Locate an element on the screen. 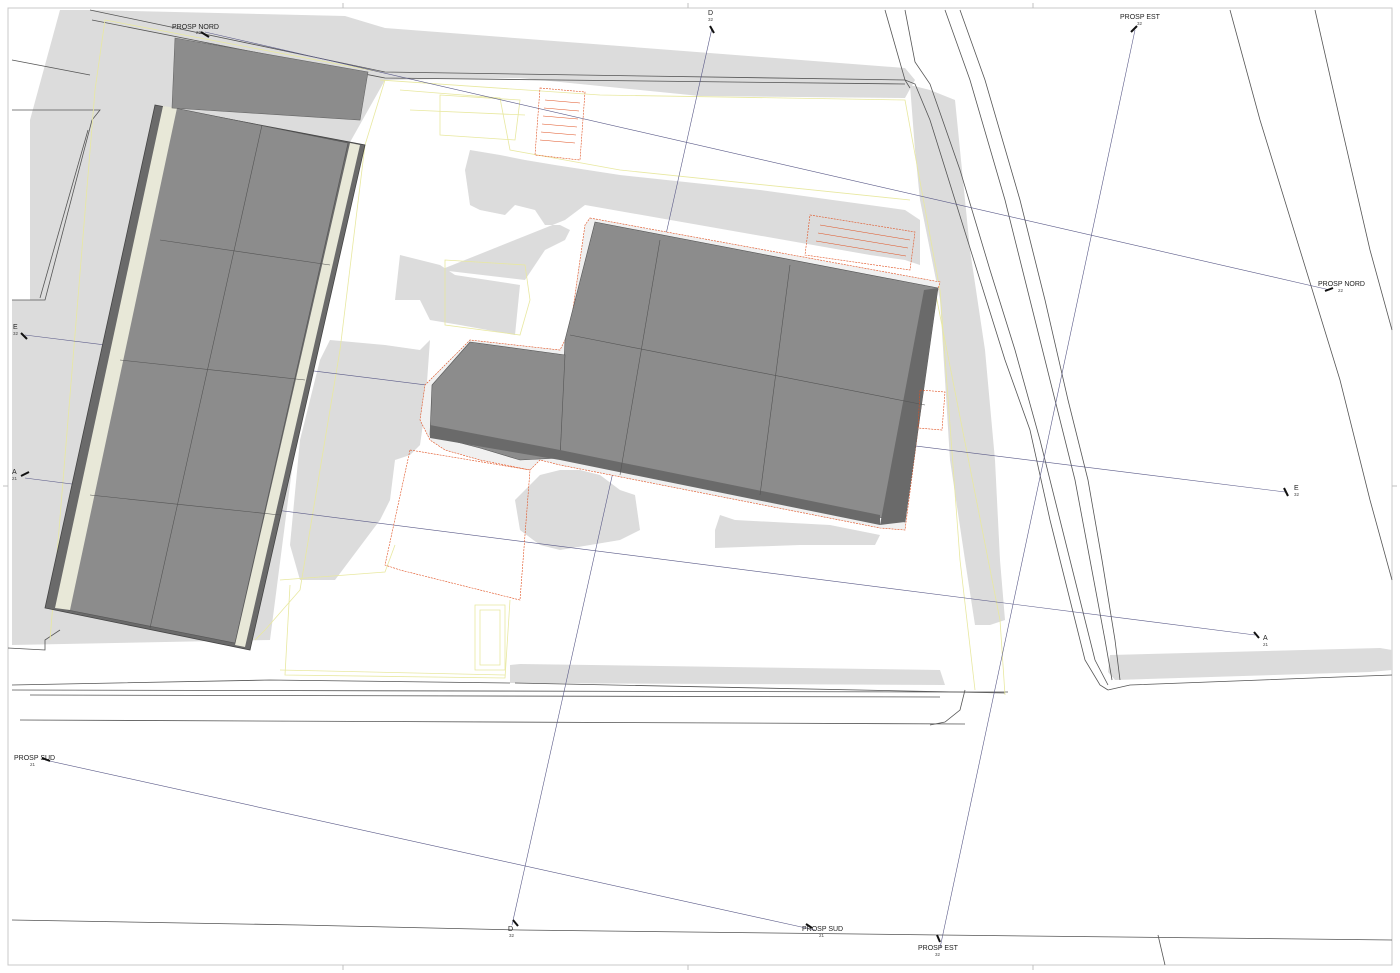 This screenshot has height=973, width=1400. section-mark-label: PROSP SUD is located at coordinates (822, 929).